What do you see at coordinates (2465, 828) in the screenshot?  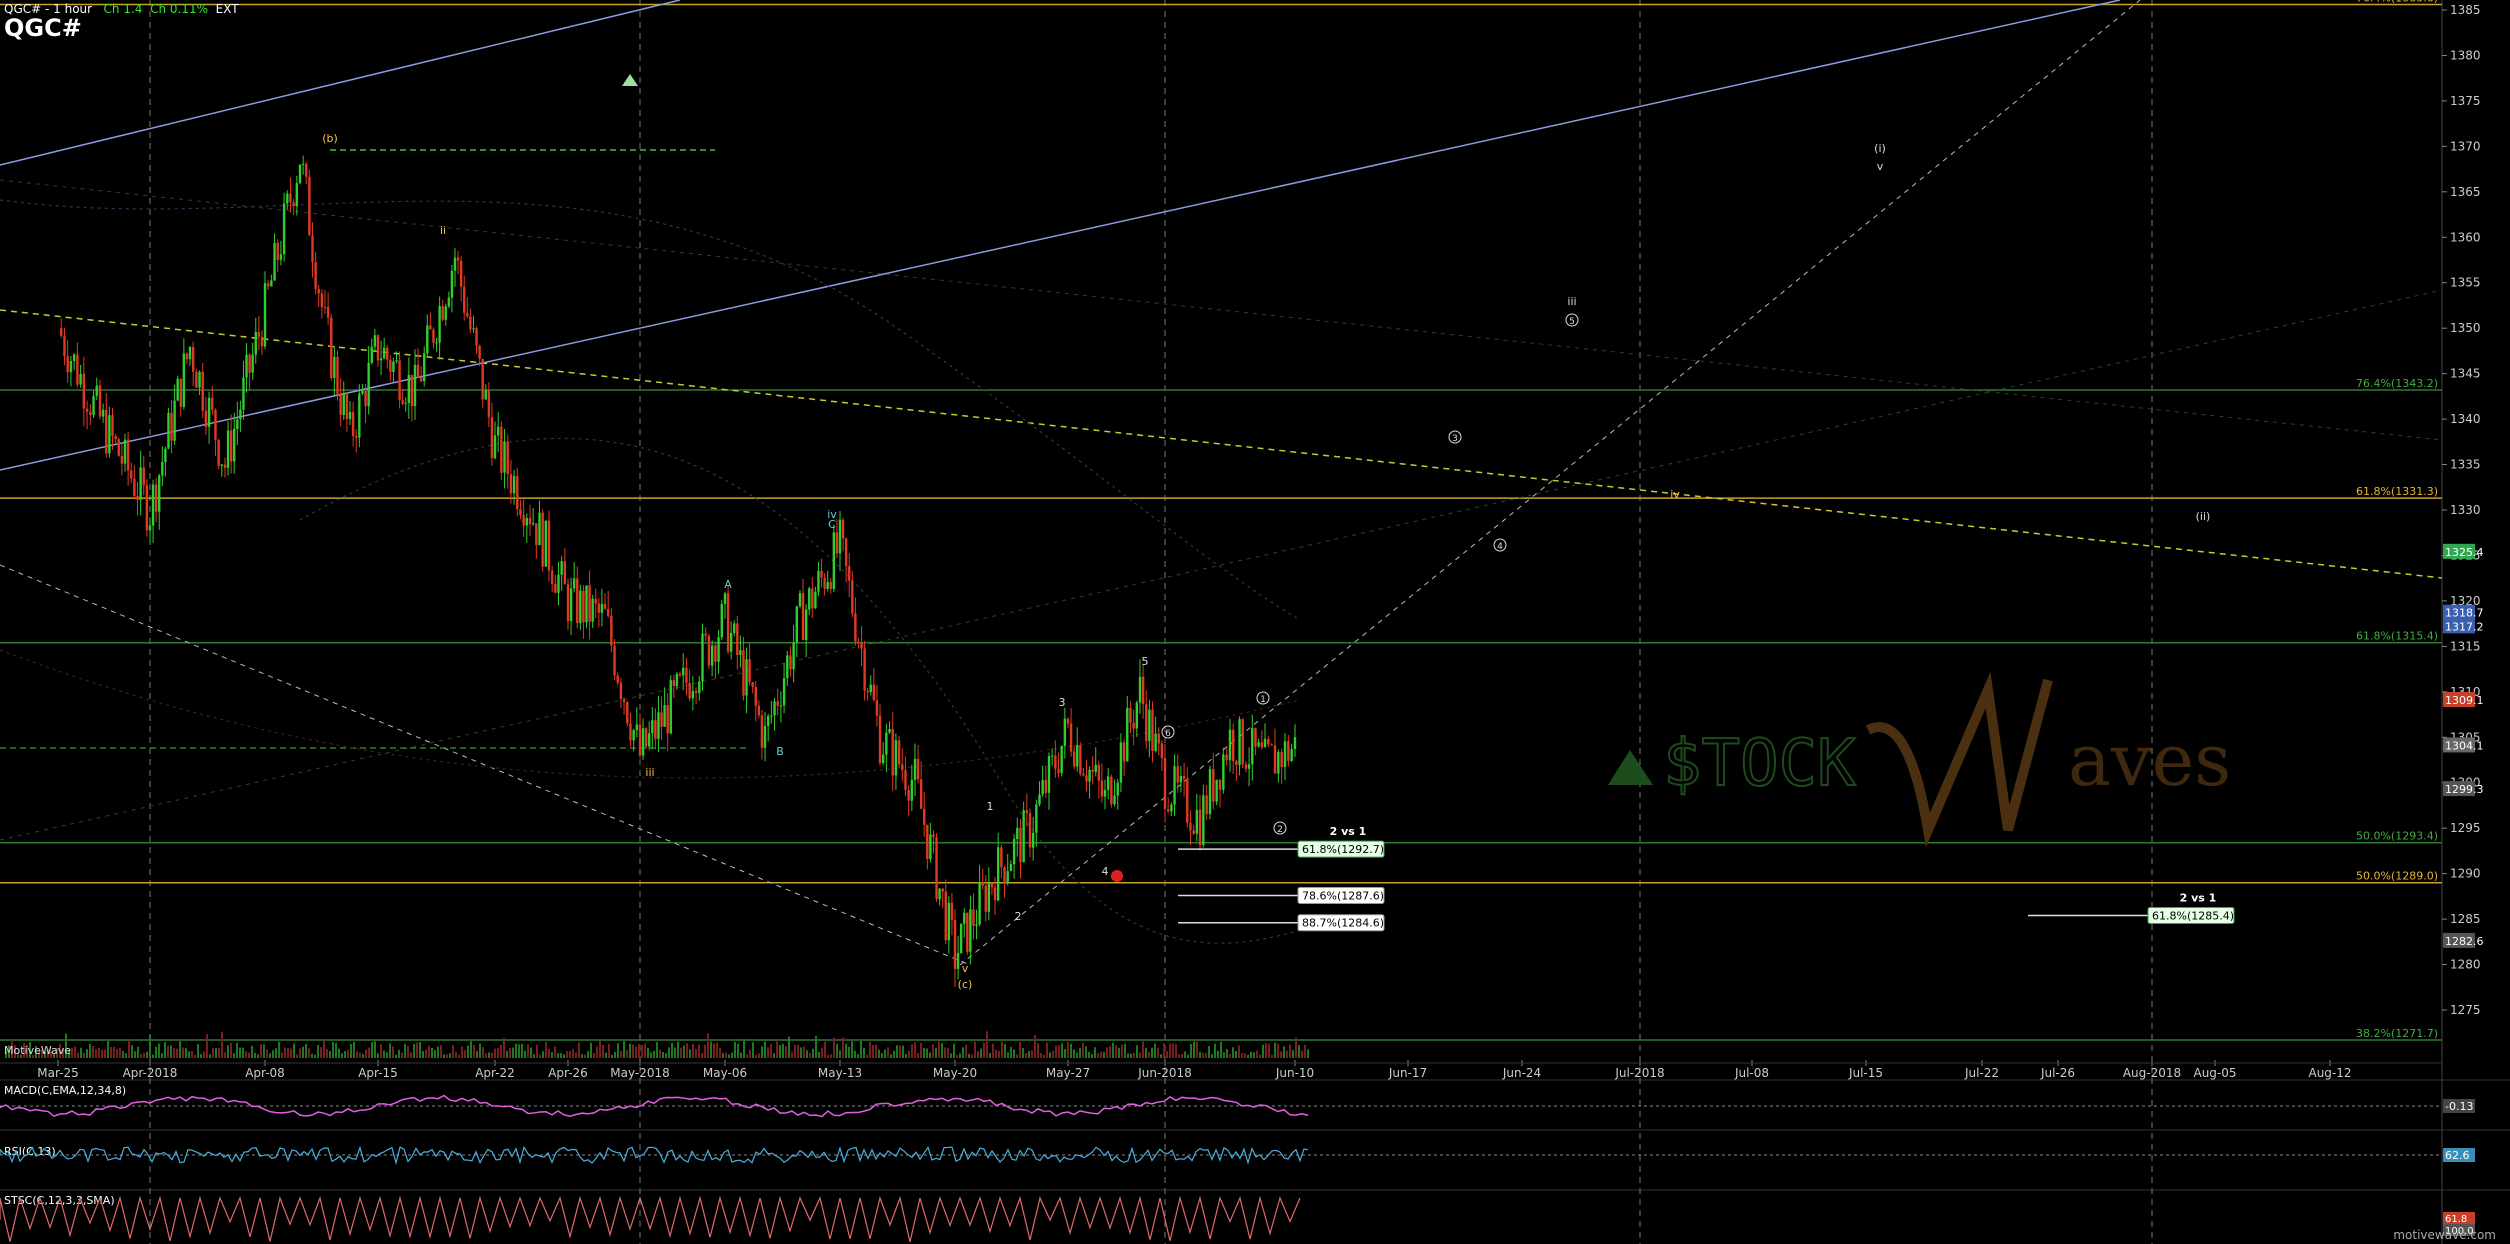 I see `y-tick-label: 1295` at bounding box center [2465, 828].